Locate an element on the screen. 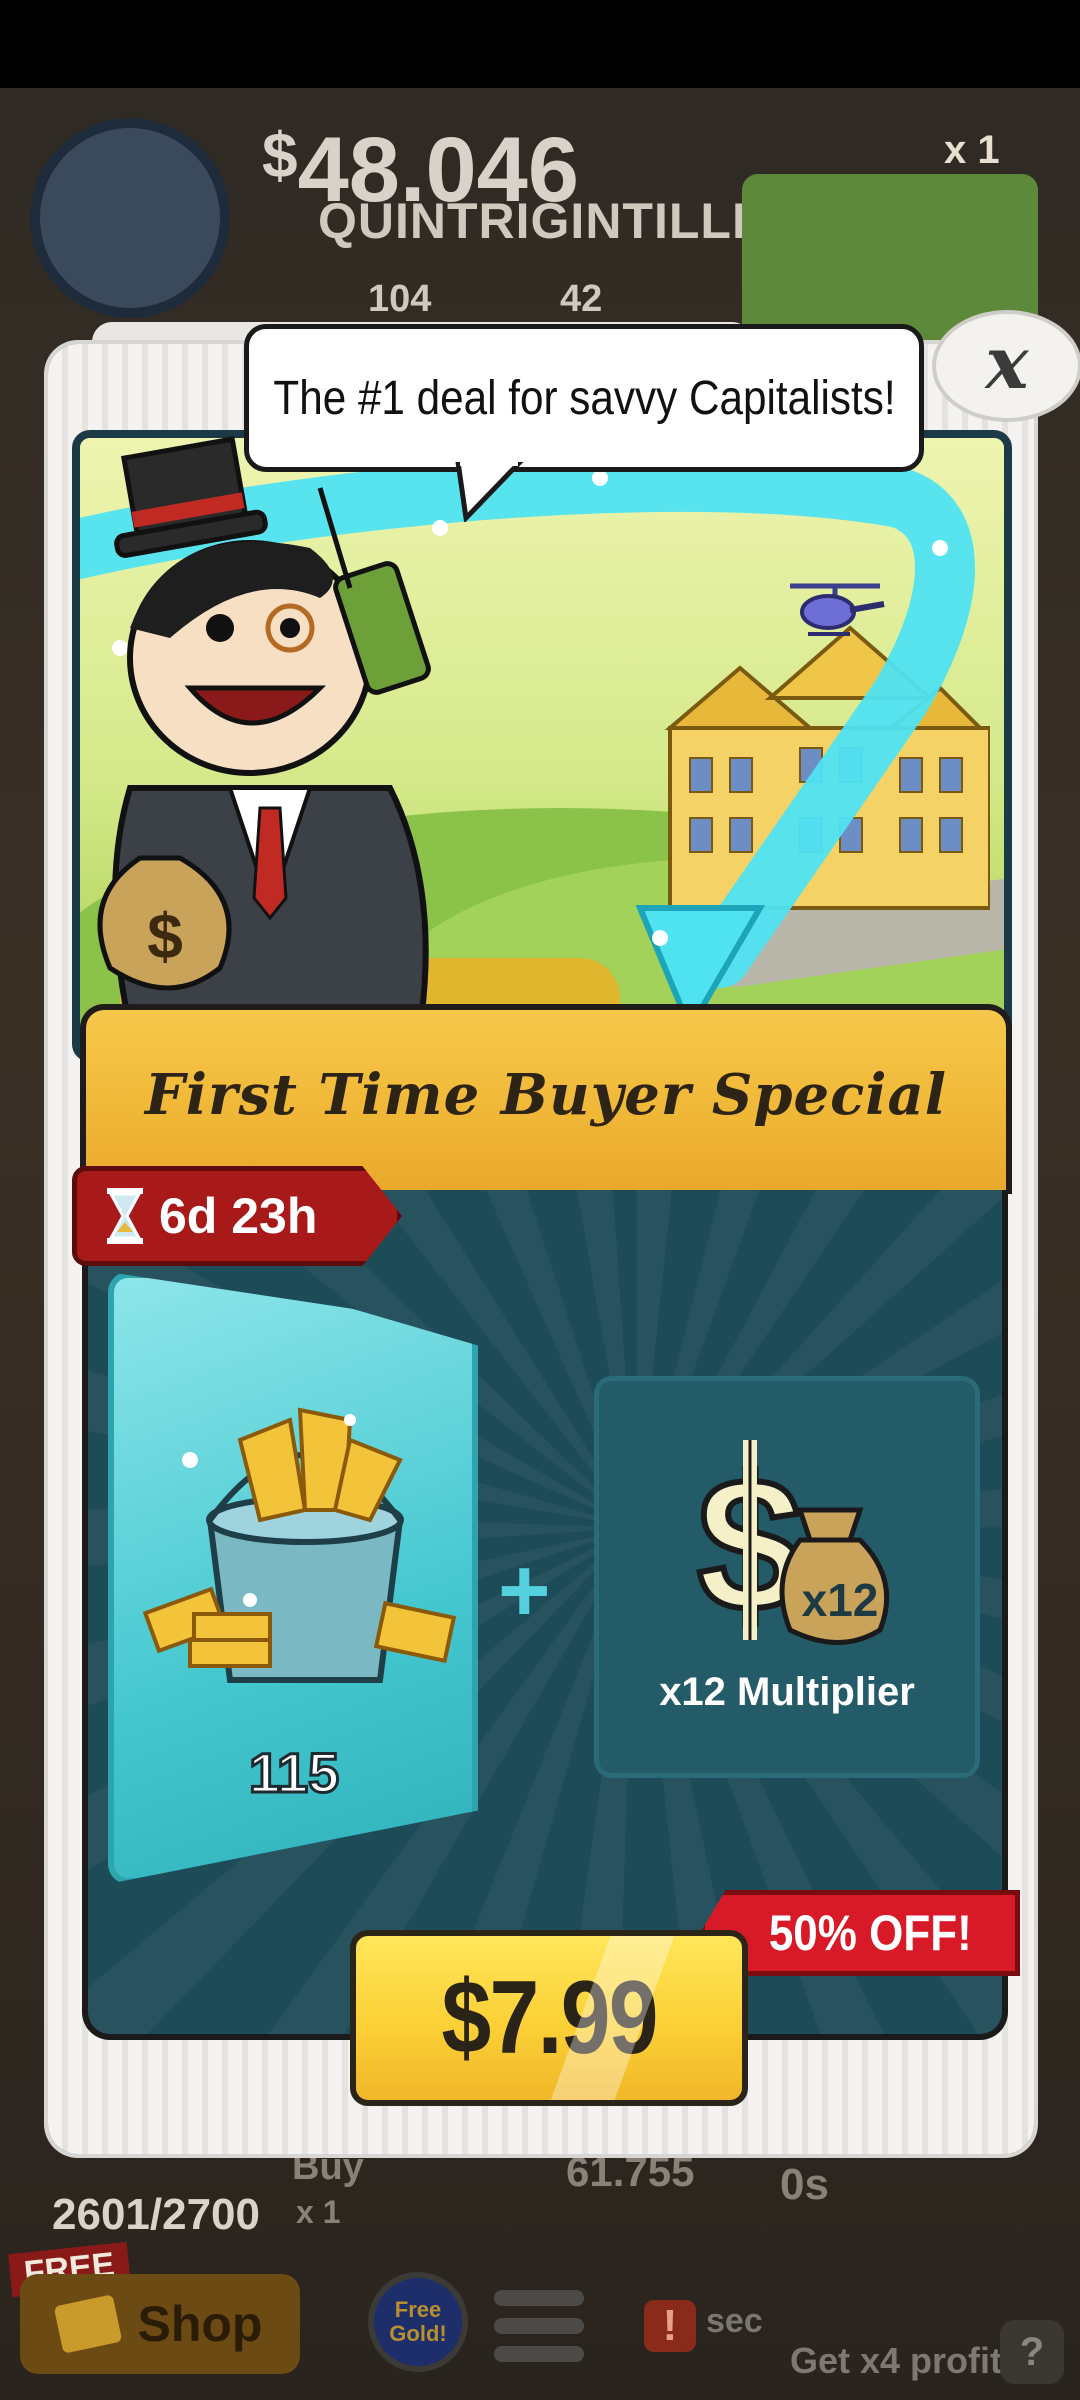 The width and height of the screenshot is (1080, 2400). business-count: 2601/2700 is located at coordinates (156, 2214).